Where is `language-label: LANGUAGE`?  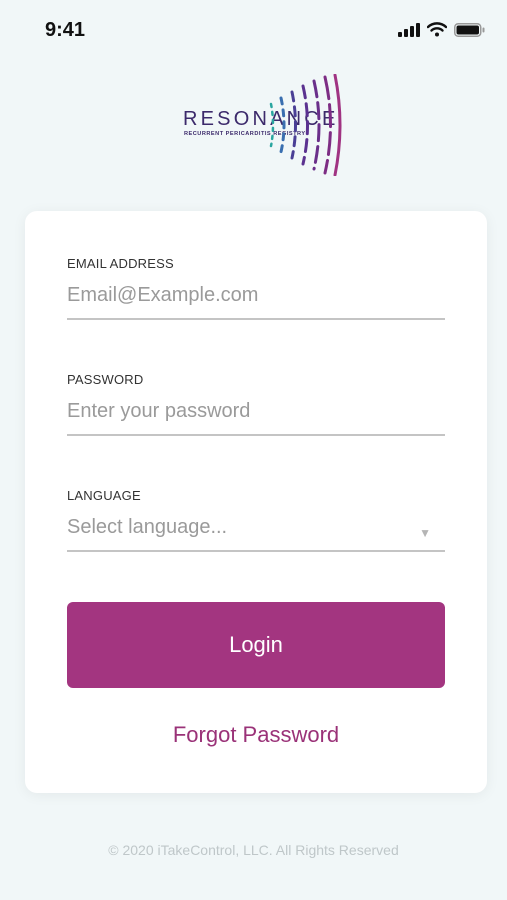 language-label: LANGUAGE is located at coordinates (104, 495).